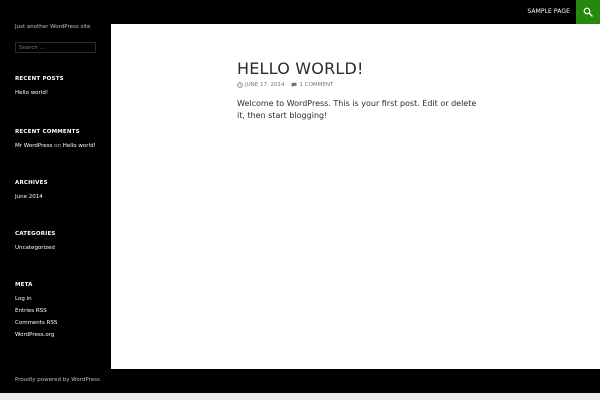  Describe the element at coordinates (59, 242) in the screenshot. I see `widget-categories: CATEGORIES Uncategorized` at that location.